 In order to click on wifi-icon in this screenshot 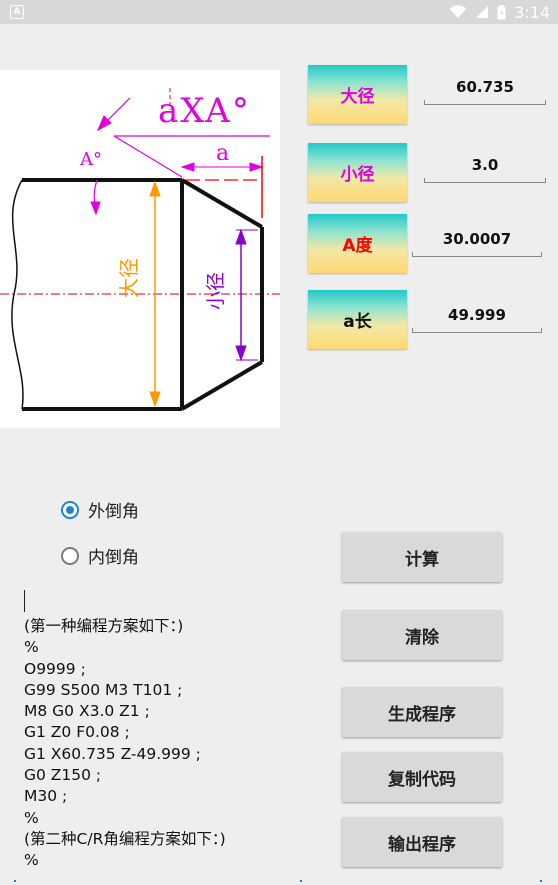, I will do `click(458, 11)`.